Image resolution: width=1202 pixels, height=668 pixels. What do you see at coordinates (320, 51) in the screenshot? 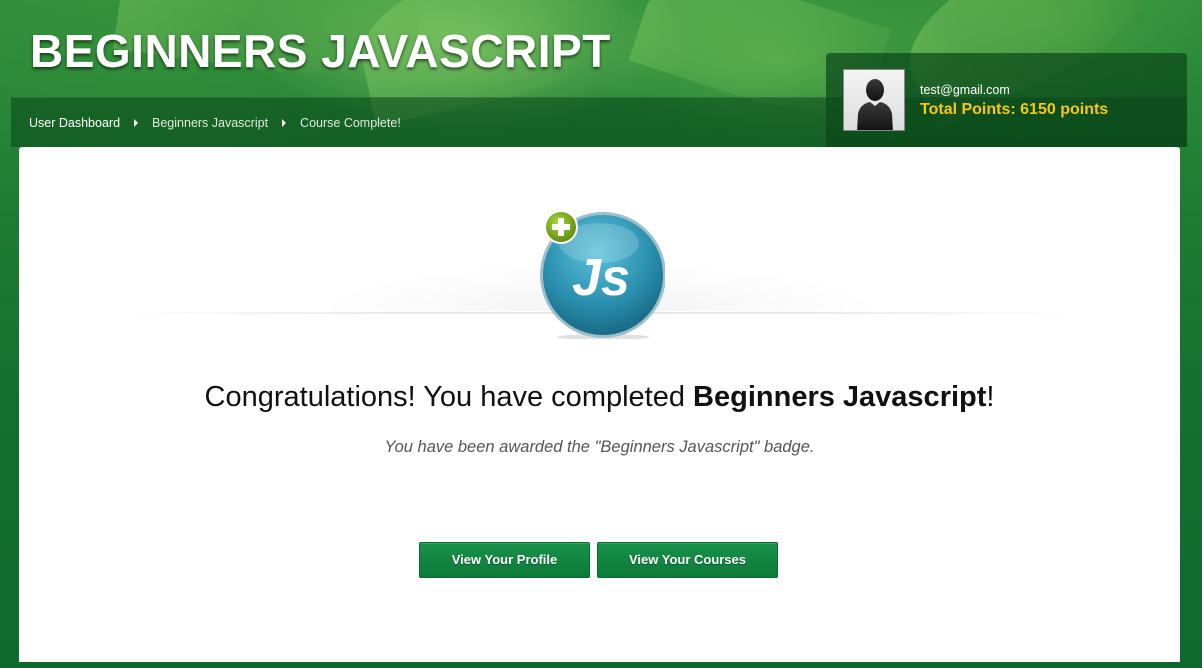
I see `site-title: BEGINNERS JAVASCRIPT` at bounding box center [320, 51].